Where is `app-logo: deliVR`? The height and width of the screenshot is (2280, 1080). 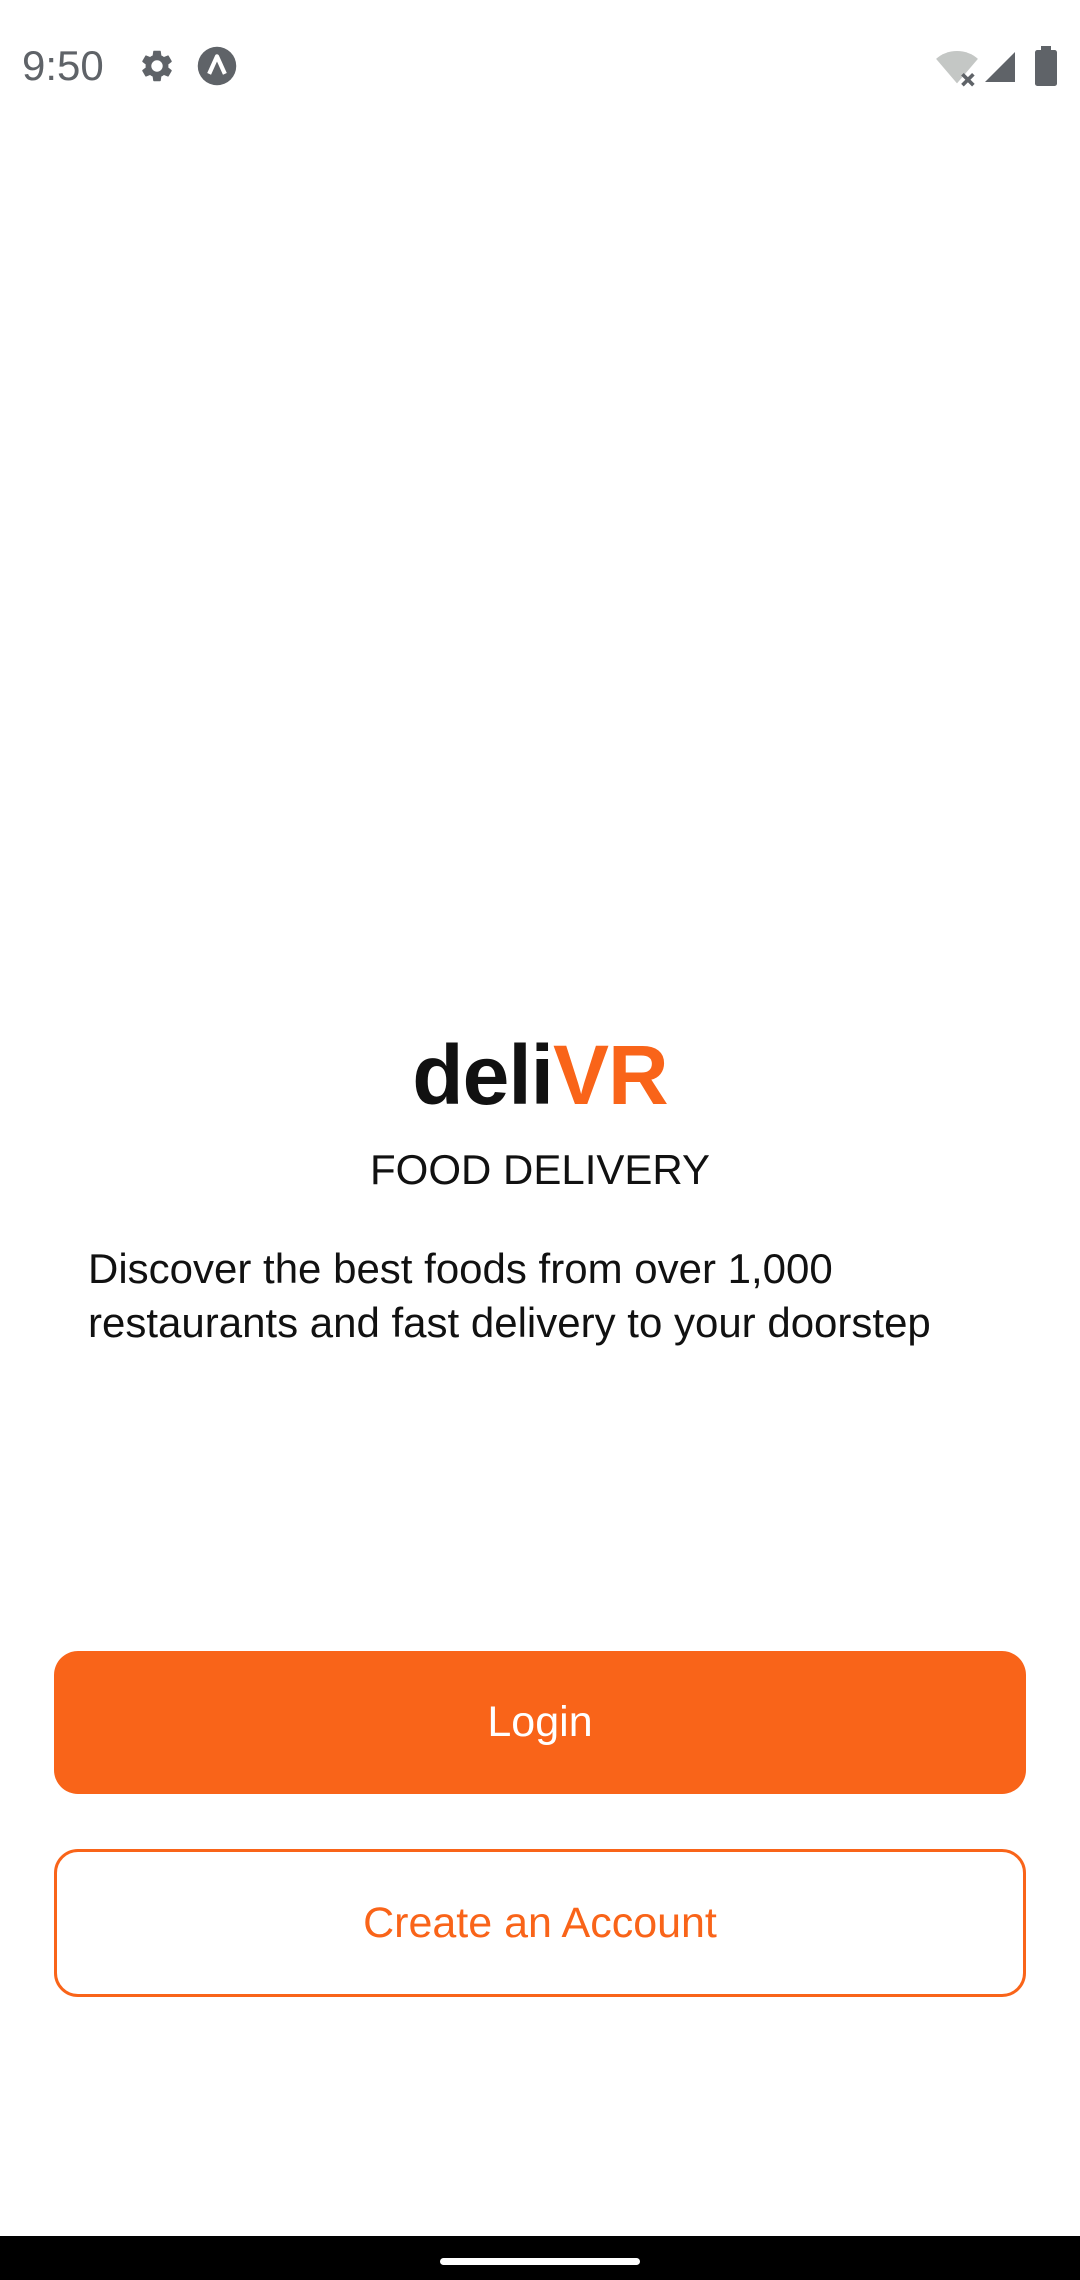
app-logo: deliVR is located at coordinates (540, 1075).